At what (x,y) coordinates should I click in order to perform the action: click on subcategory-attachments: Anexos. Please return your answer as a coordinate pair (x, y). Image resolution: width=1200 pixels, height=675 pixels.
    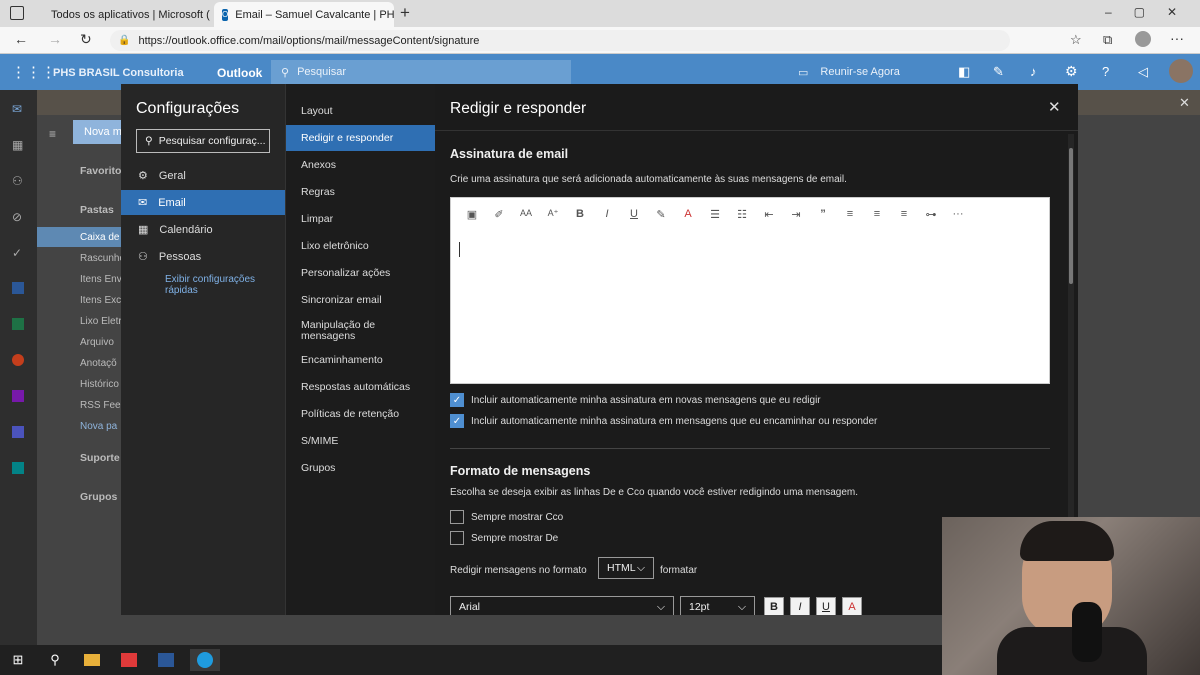
    Looking at the image, I should click on (360, 165).